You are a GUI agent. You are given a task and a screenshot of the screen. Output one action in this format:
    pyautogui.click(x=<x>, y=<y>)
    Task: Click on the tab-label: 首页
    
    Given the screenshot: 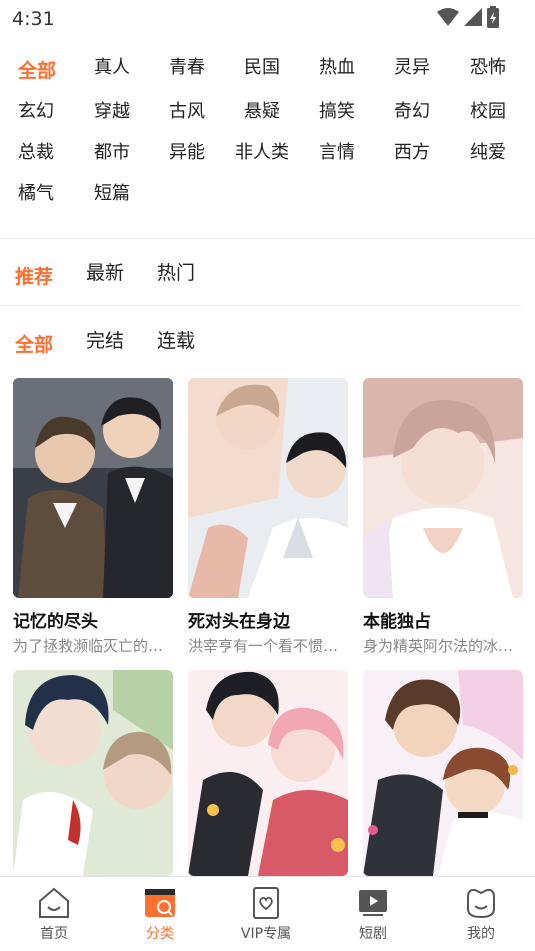 What is the action you would take?
    pyautogui.click(x=54, y=934)
    